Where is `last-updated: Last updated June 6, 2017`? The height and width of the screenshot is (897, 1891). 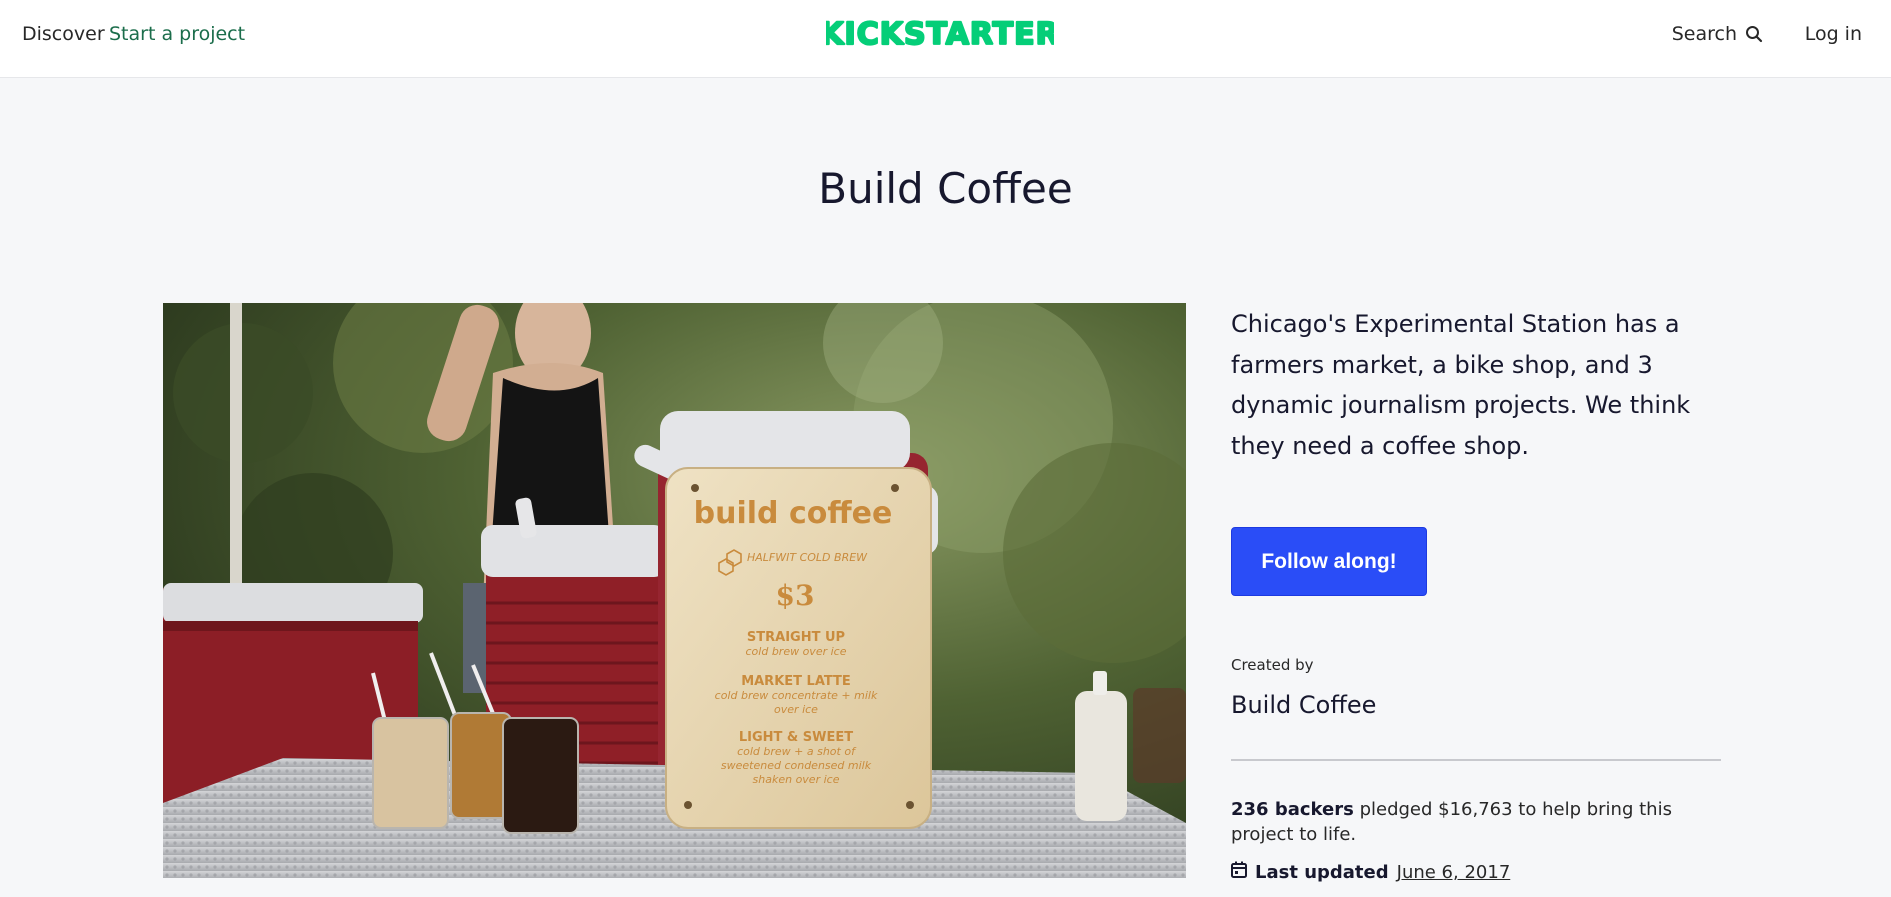 last-updated: Last updated June 6, 2017 is located at coordinates (1370, 873).